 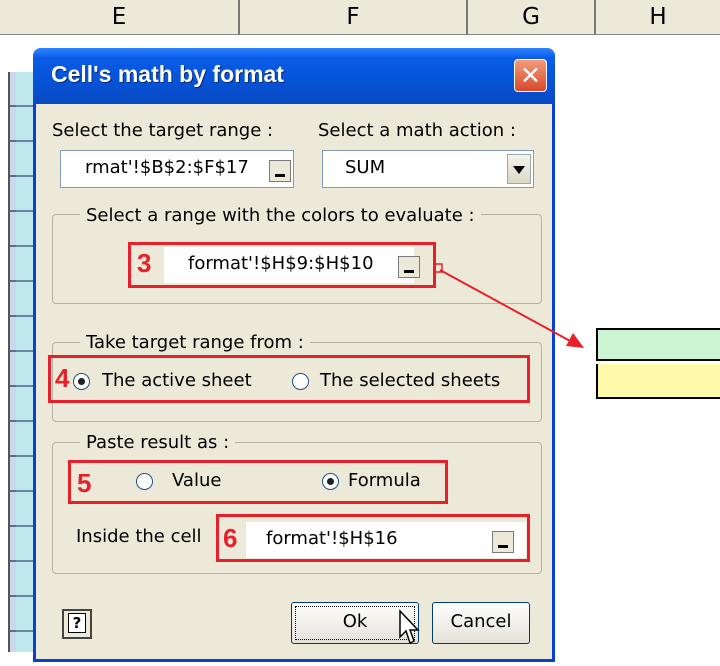 I want to click on color-cell-green, so click(x=658, y=344).